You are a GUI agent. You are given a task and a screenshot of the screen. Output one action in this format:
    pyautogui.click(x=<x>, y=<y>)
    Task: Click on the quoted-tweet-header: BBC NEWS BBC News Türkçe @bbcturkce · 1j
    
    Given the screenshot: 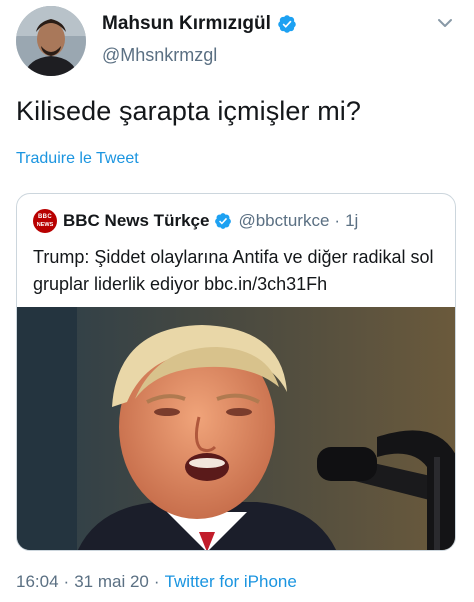 What is the action you would take?
    pyautogui.click(x=195, y=221)
    